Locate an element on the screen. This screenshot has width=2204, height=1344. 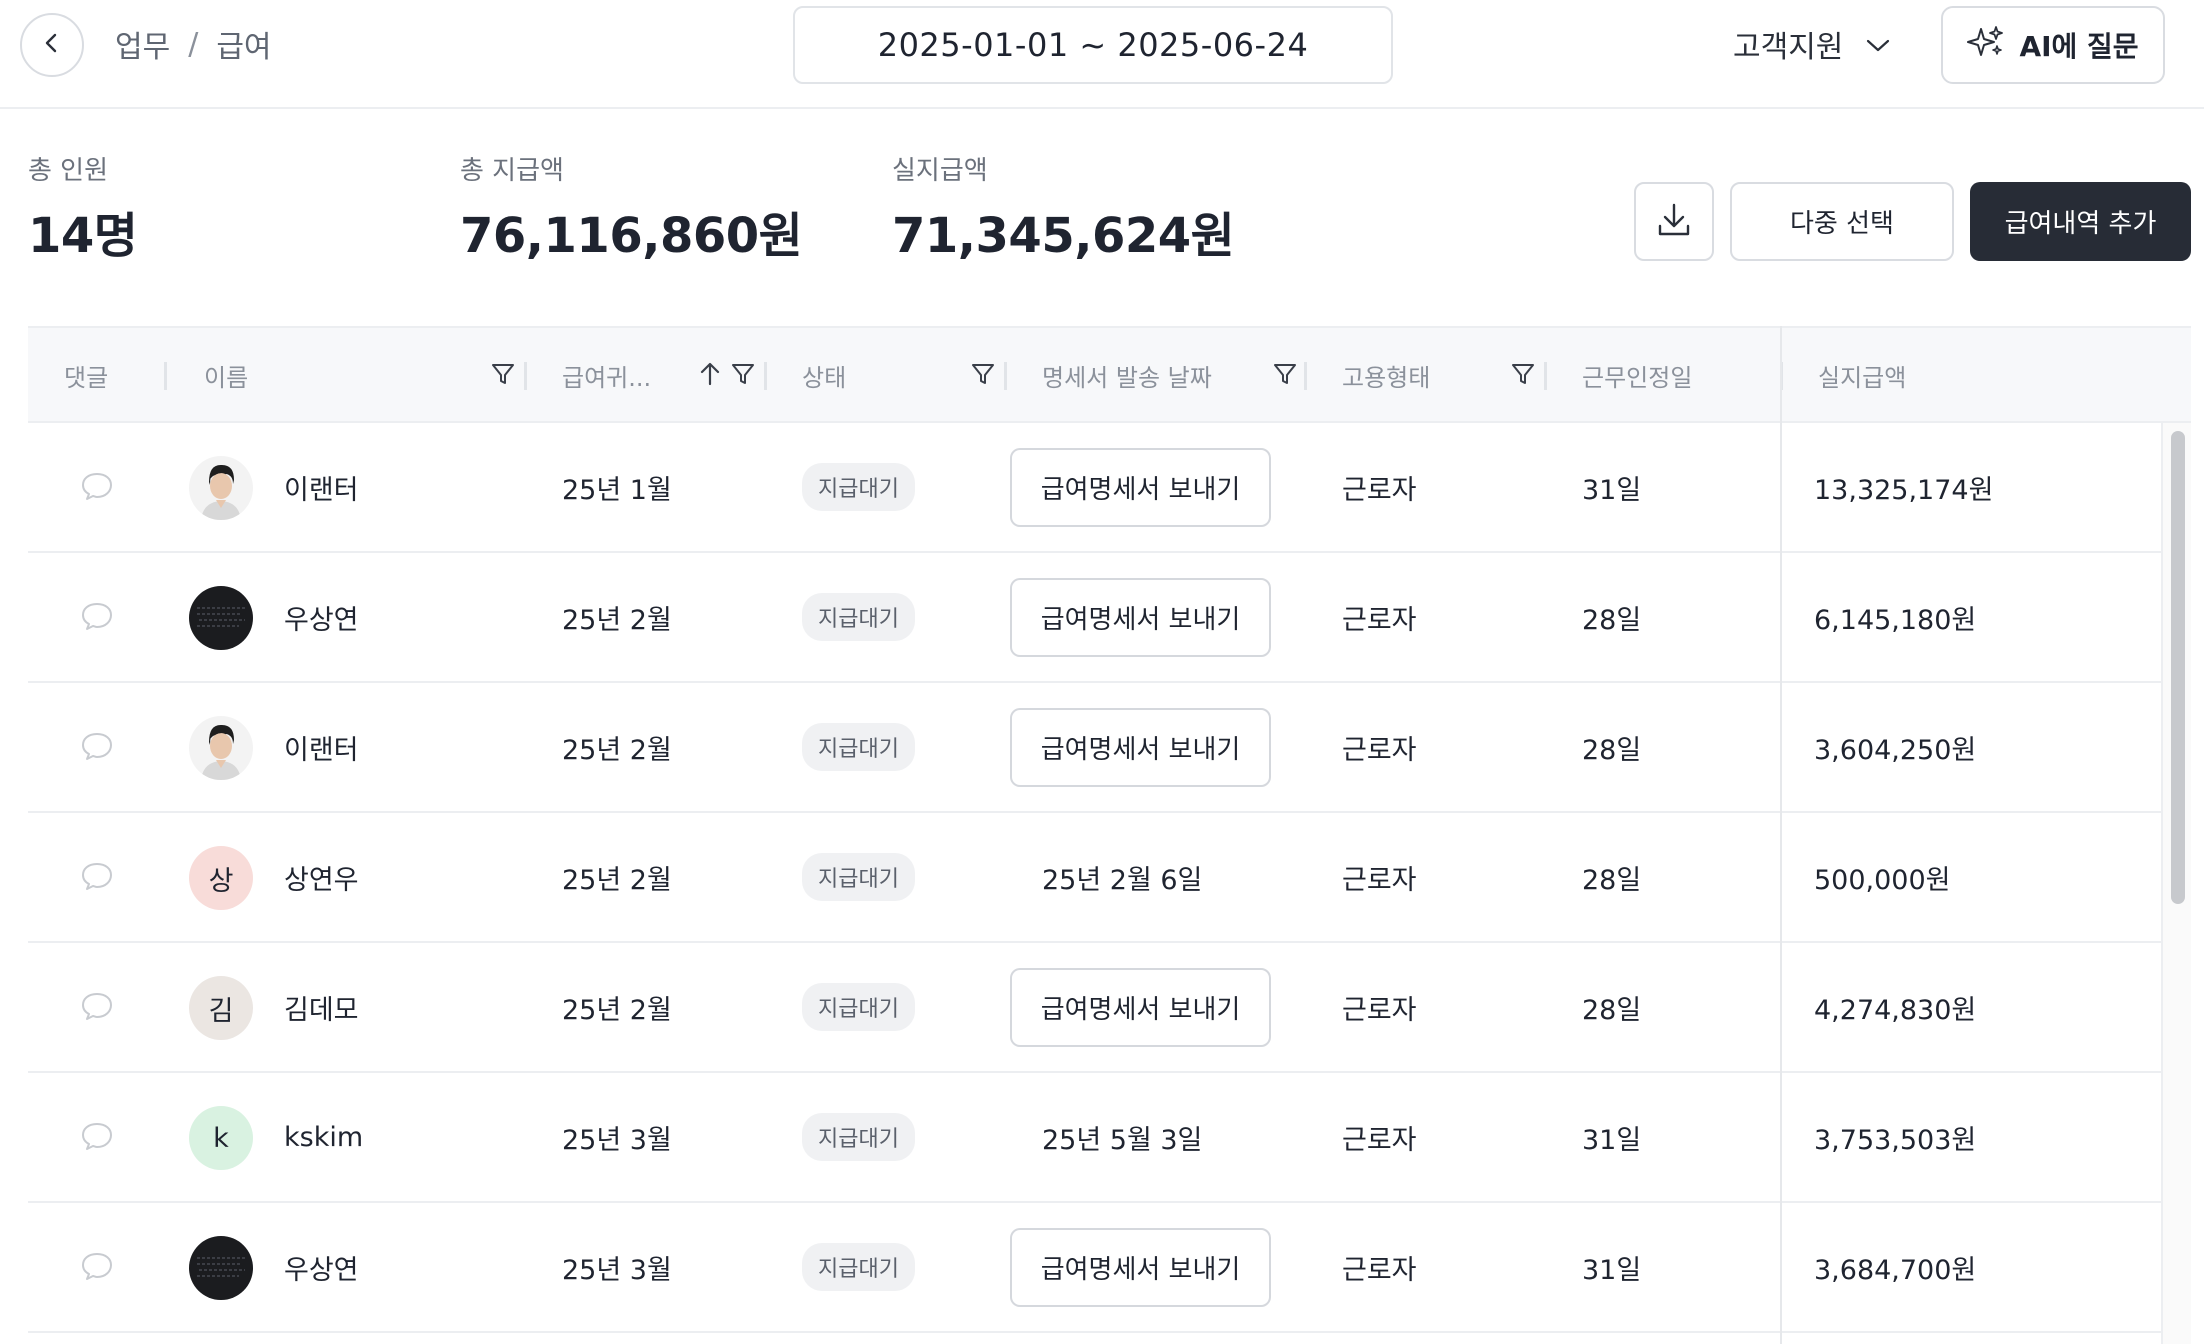
avatar: k is located at coordinates (221, 1138).